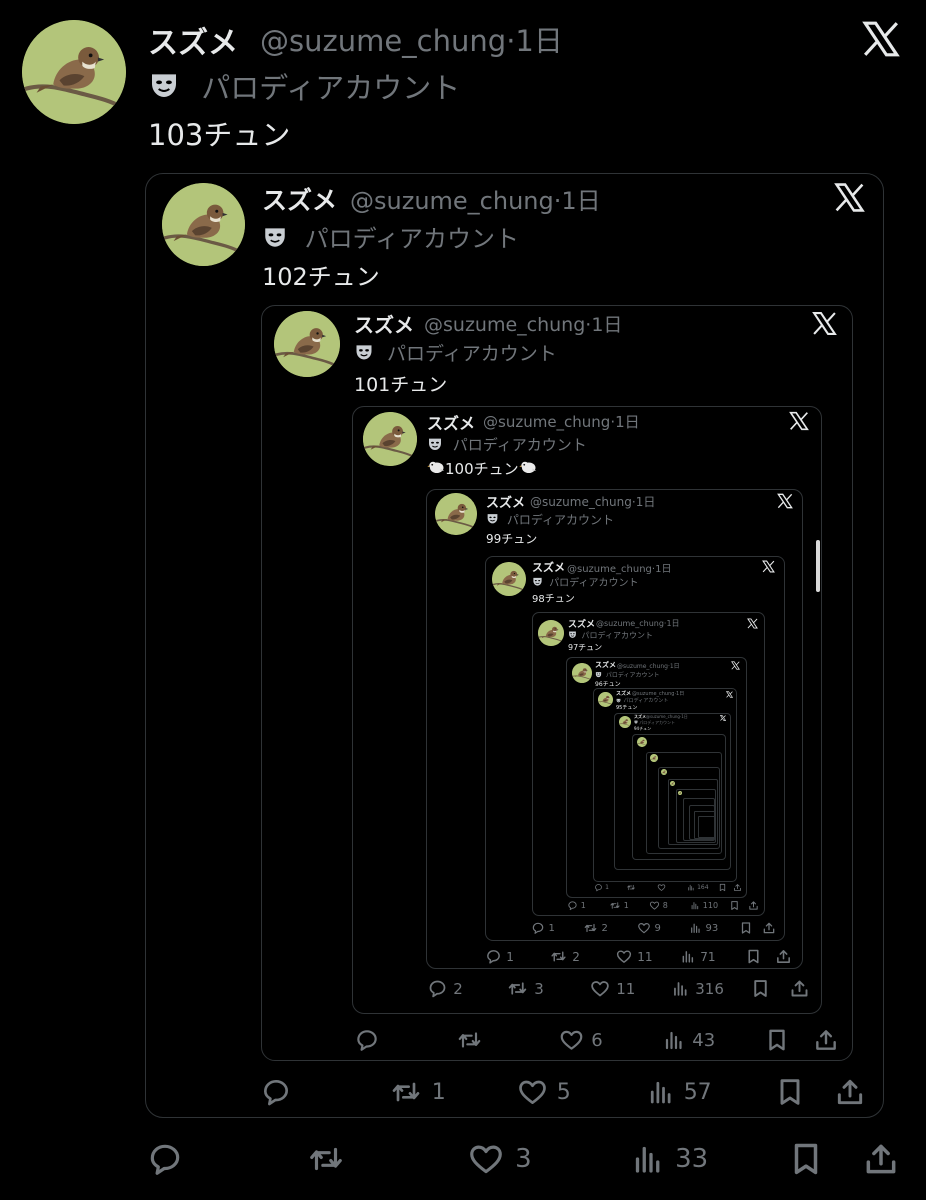  I want to click on bird-emoji-icon, so click(528, 469).